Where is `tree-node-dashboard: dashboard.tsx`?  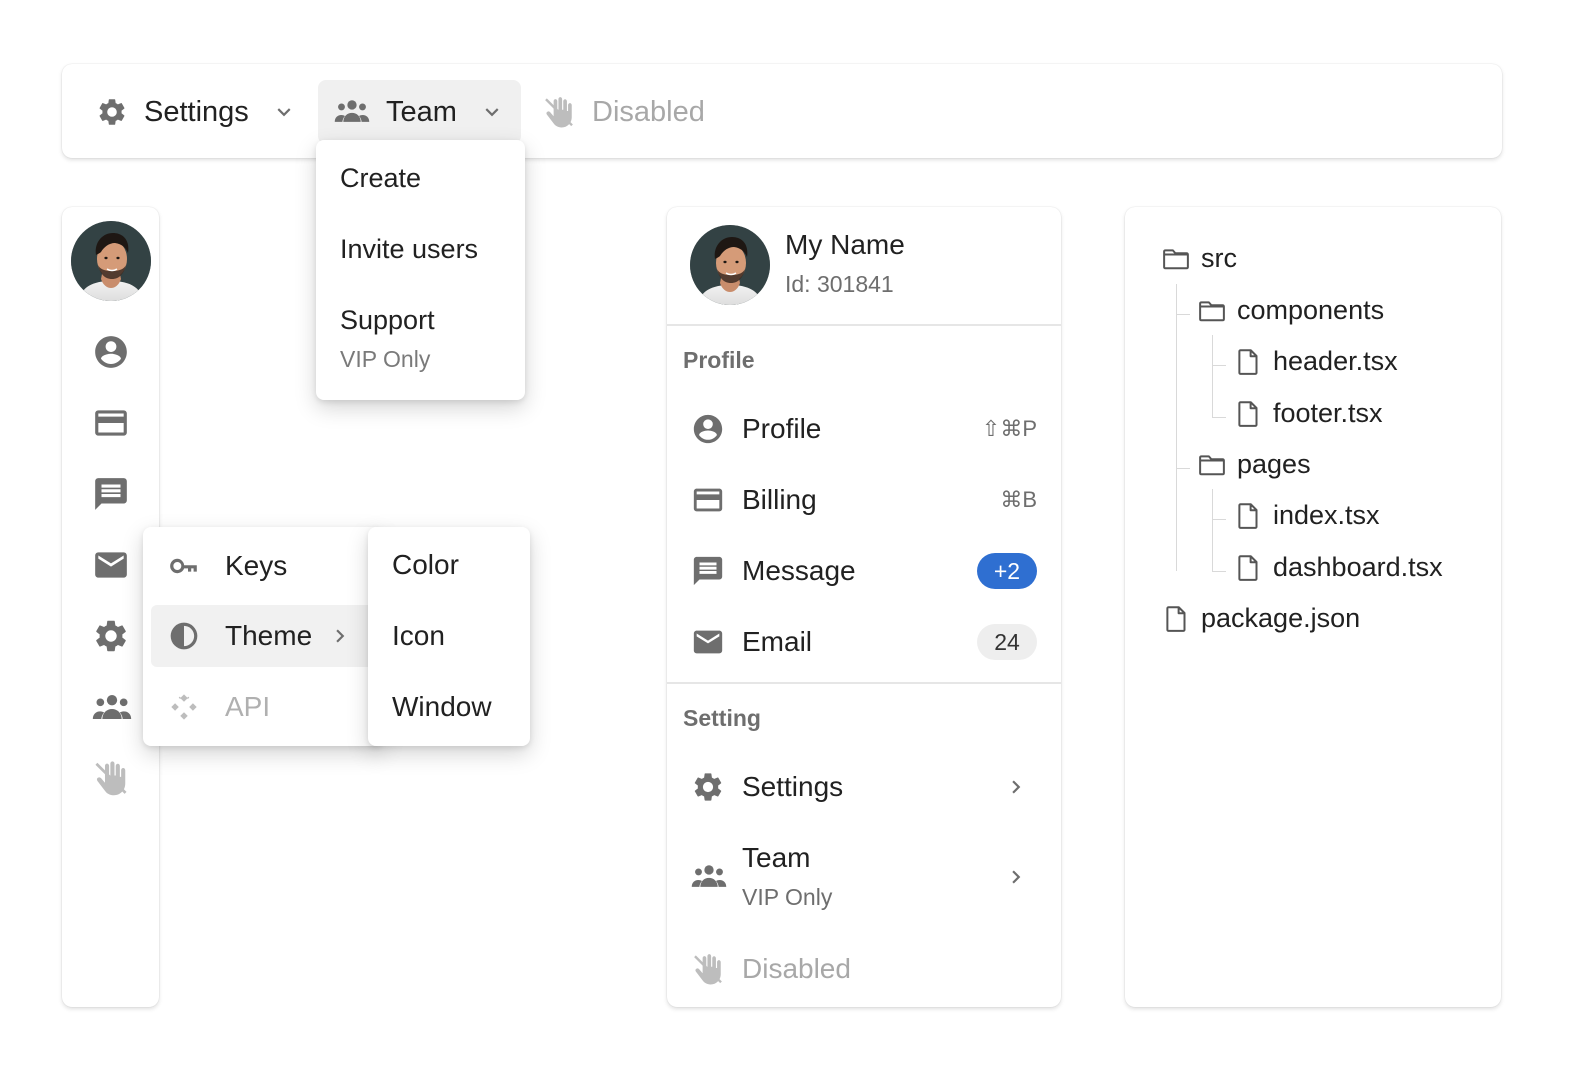
tree-node-dashboard: dashboard.tsx is located at coordinates (1338, 567).